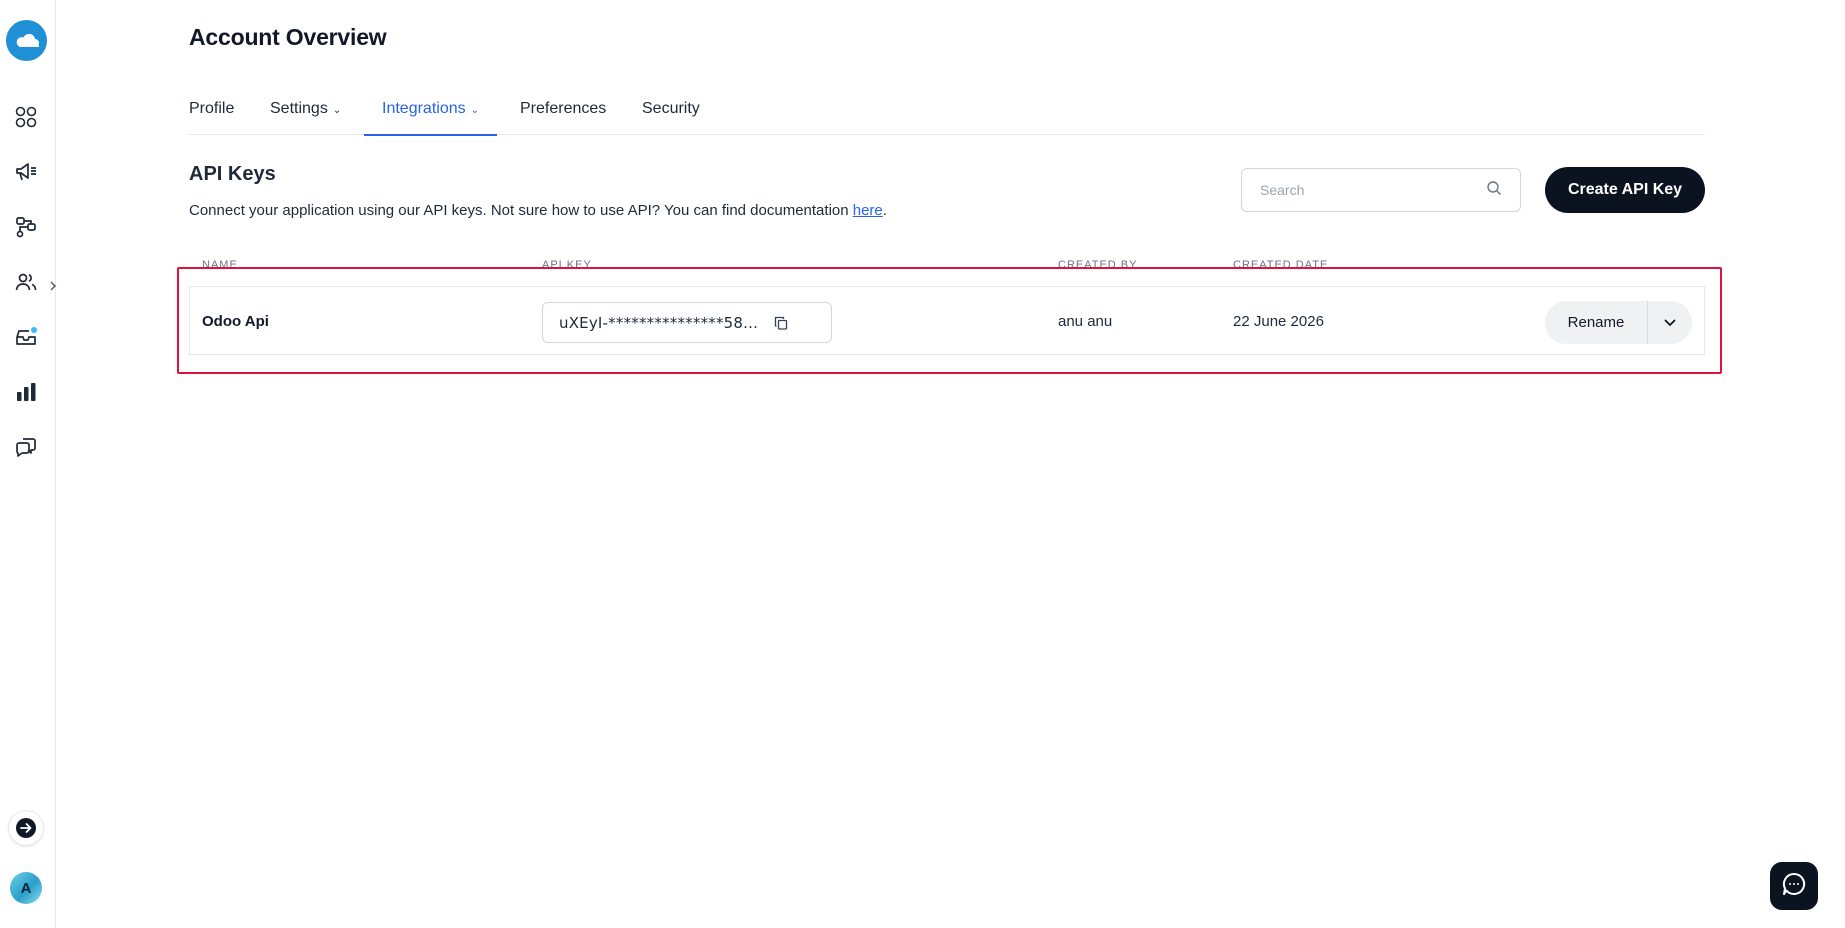  Describe the element at coordinates (288, 37) in the screenshot. I see `page-title: Account Overview` at that location.